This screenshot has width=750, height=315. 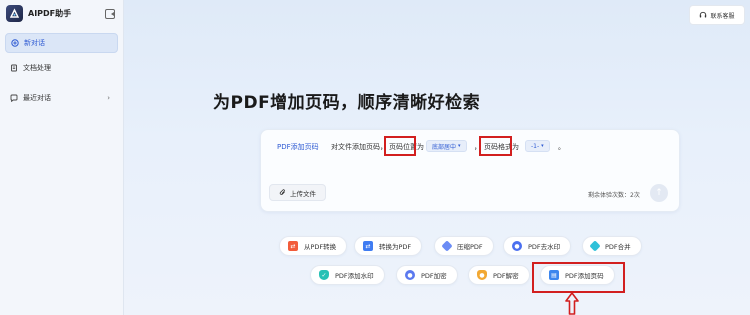 What do you see at coordinates (303, 193) in the screenshot?
I see `upload-file-label: 上传文件` at bounding box center [303, 193].